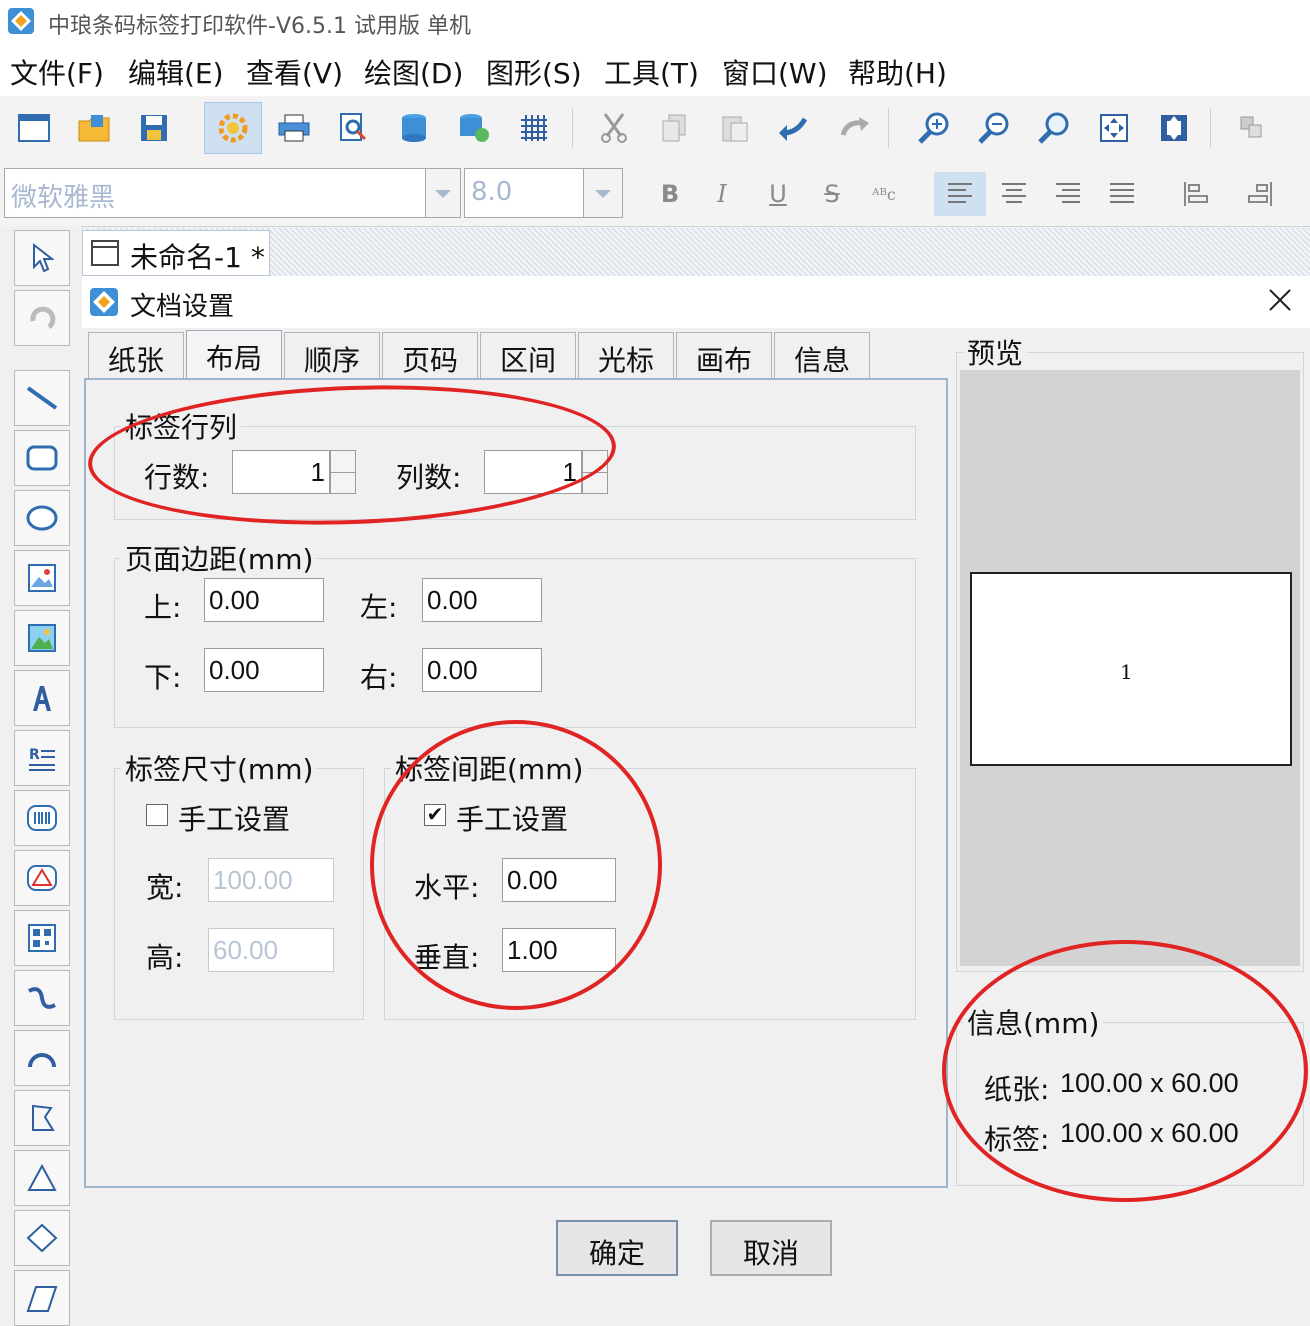 The height and width of the screenshot is (1326, 1310). I want to click on format-toolbar: 微软雅黑 8.0 B I U S ᴬᴮc, so click(655, 193).